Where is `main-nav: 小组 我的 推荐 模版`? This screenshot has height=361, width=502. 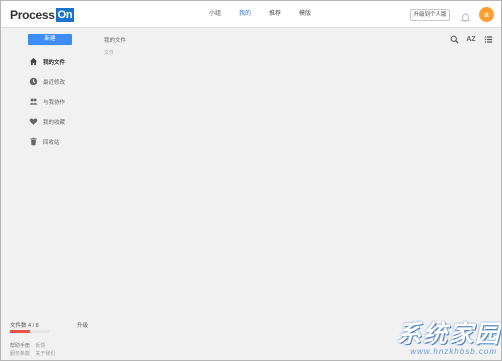 main-nav: 小组 我的 推荐 模版 is located at coordinates (260, 14).